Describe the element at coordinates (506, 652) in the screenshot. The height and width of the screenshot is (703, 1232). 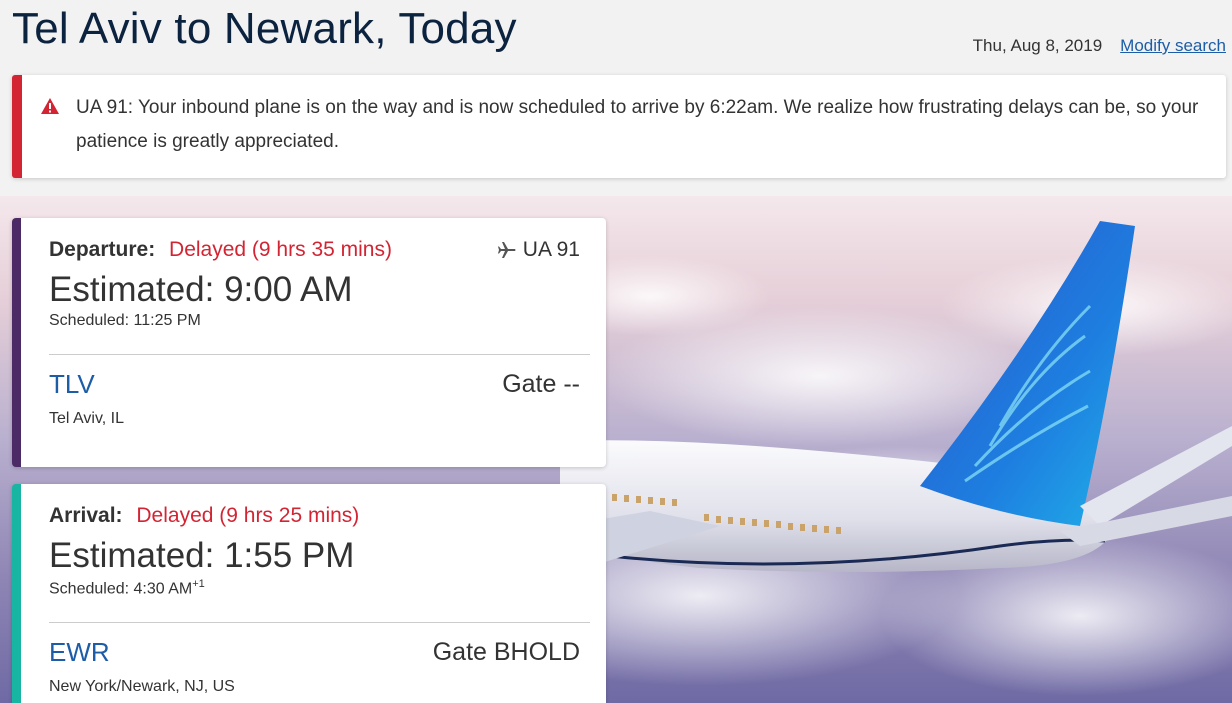
I see `arrival-gate: Gate BHOLD` at that location.